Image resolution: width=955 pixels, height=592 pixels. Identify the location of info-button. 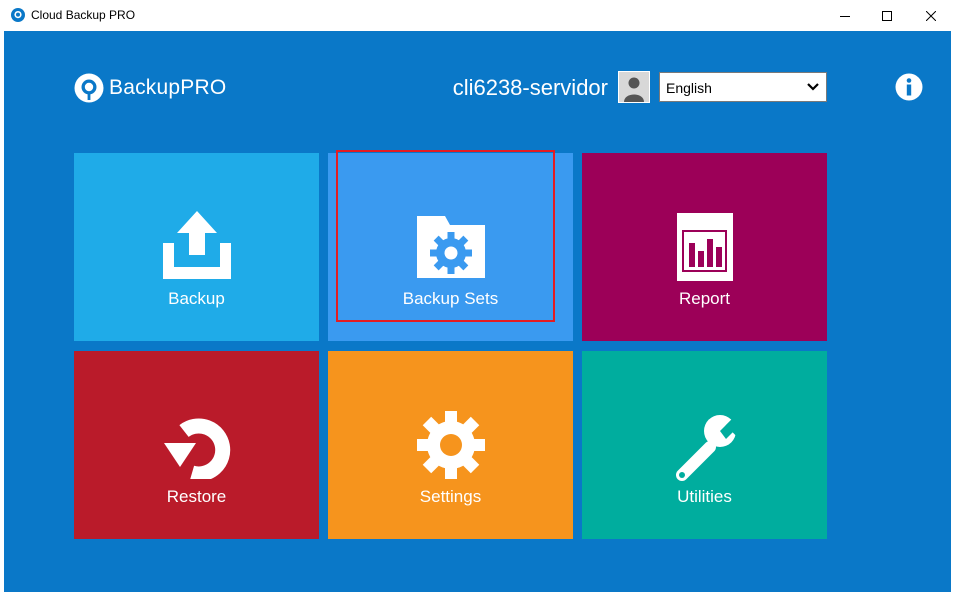
(909, 87).